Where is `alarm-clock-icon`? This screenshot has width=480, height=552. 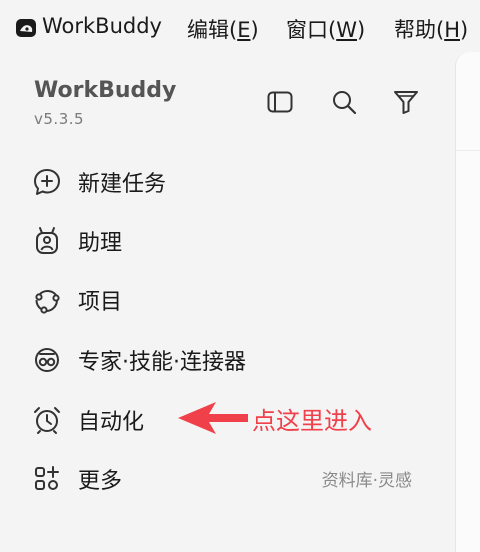
alarm-clock-icon is located at coordinates (47, 420).